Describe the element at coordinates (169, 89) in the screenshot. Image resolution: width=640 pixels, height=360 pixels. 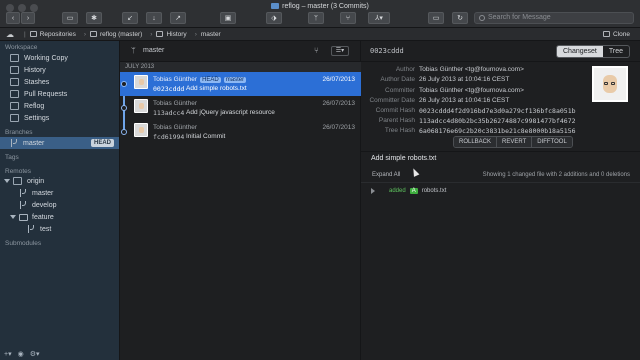
I see `commit-hash: 0023cddd` at that location.